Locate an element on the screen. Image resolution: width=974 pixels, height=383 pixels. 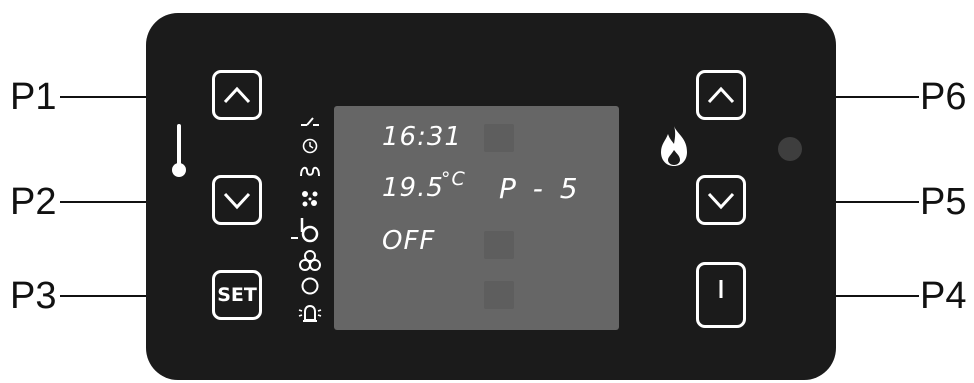
fan-icon is located at coordinates (310, 260).